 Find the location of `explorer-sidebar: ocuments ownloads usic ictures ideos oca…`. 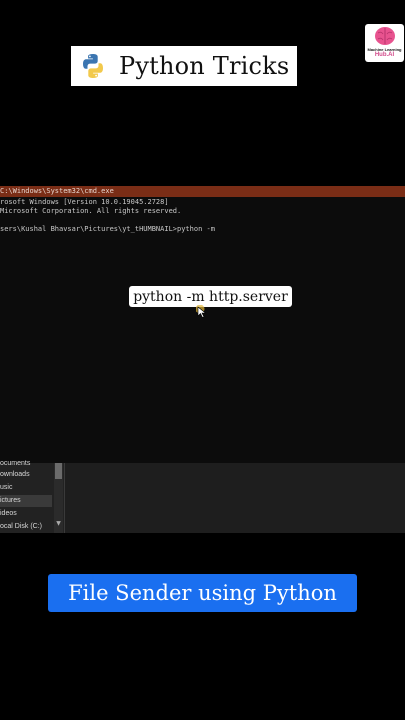

explorer-sidebar: ocuments ownloads usic ictures ideos oca… is located at coordinates (32, 496).